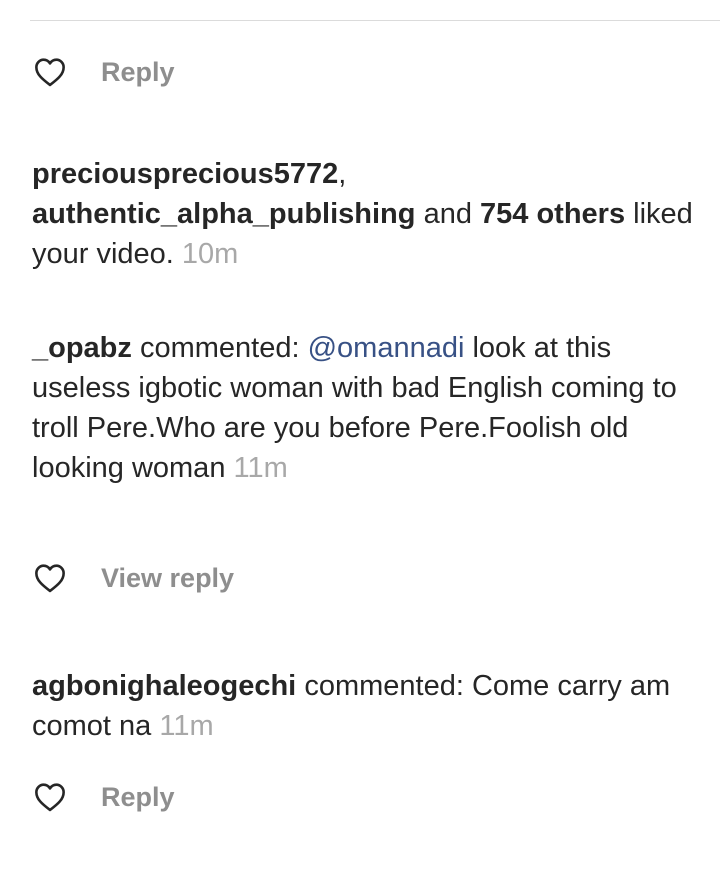 The image size is (720, 891). Describe the element at coordinates (164, 686) in the screenshot. I see `username-link: agbonighaleogechi` at that location.